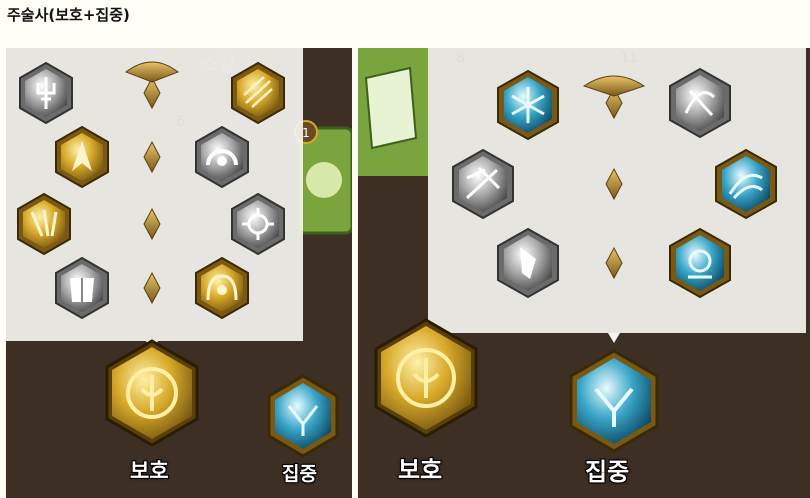  What do you see at coordinates (460, 58) in the screenshot?
I see `bg-faded-badge: 8` at bounding box center [460, 58].